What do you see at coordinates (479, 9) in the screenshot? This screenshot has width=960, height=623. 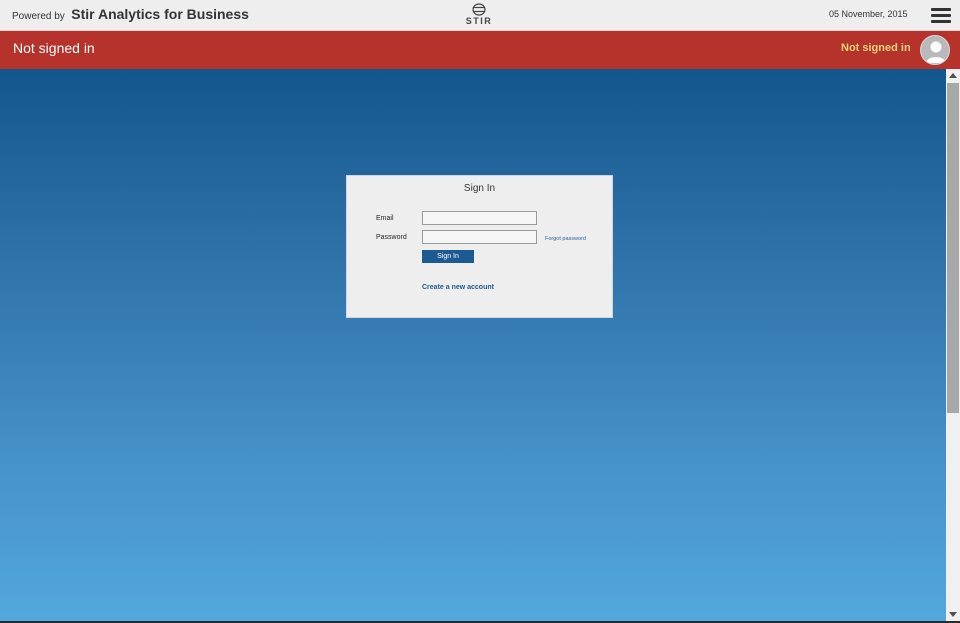 I see `stir-globe-icon` at bounding box center [479, 9].